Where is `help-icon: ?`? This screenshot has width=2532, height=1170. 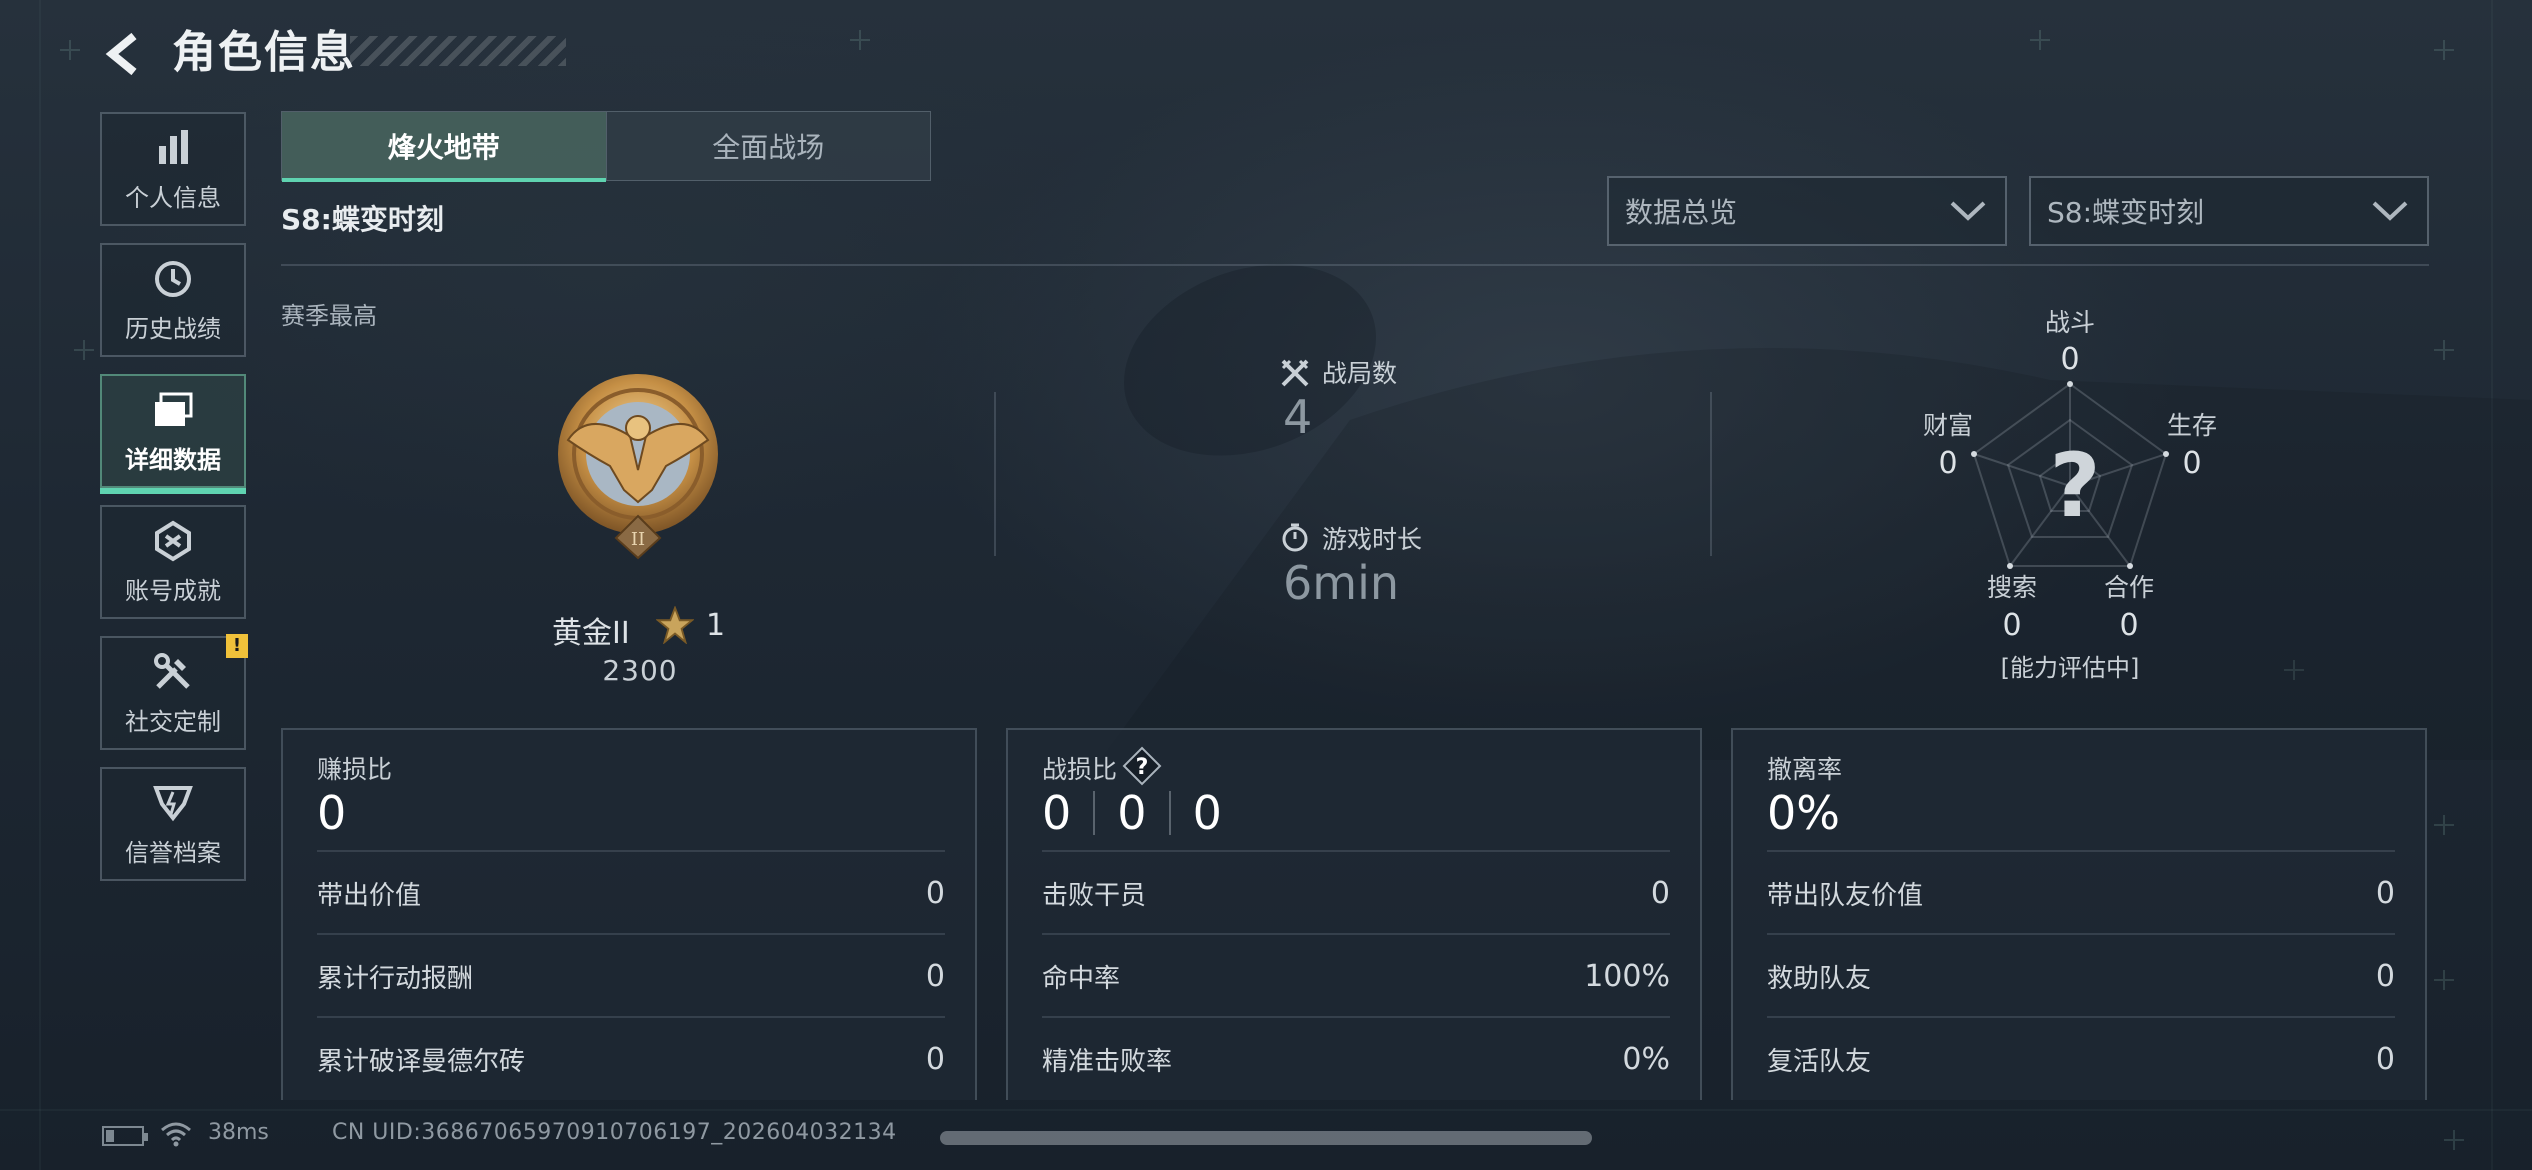 help-icon: ? is located at coordinates (1142, 766).